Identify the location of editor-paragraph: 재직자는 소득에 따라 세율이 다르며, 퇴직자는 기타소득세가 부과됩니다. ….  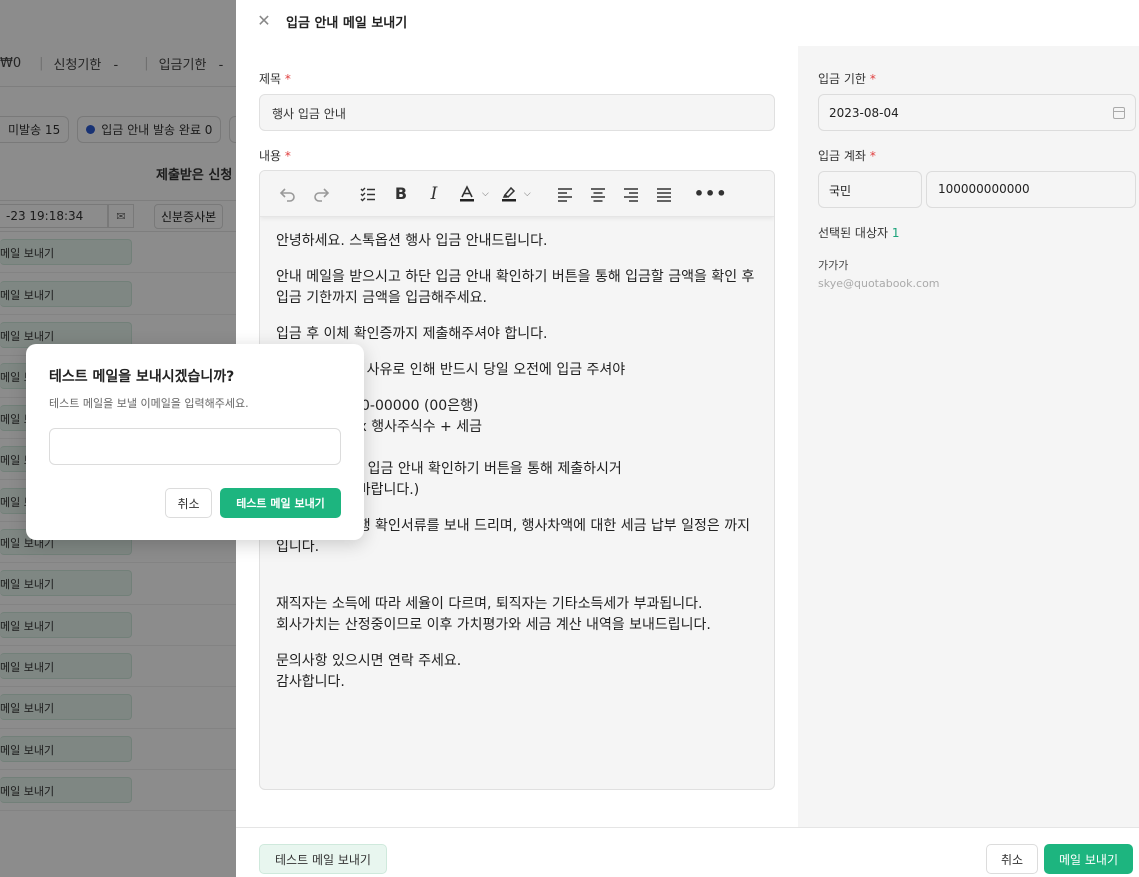
(493, 614).